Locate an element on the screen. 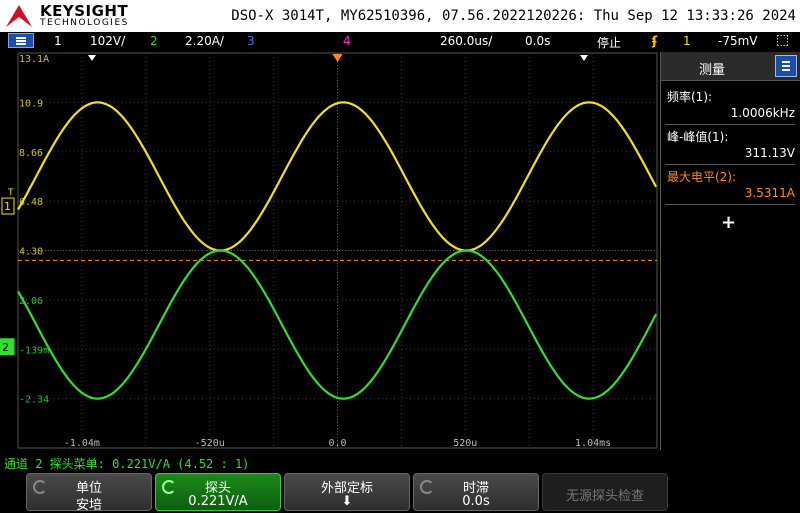  timebase-scale: 260.0us/ is located at coordinates (466, 41).